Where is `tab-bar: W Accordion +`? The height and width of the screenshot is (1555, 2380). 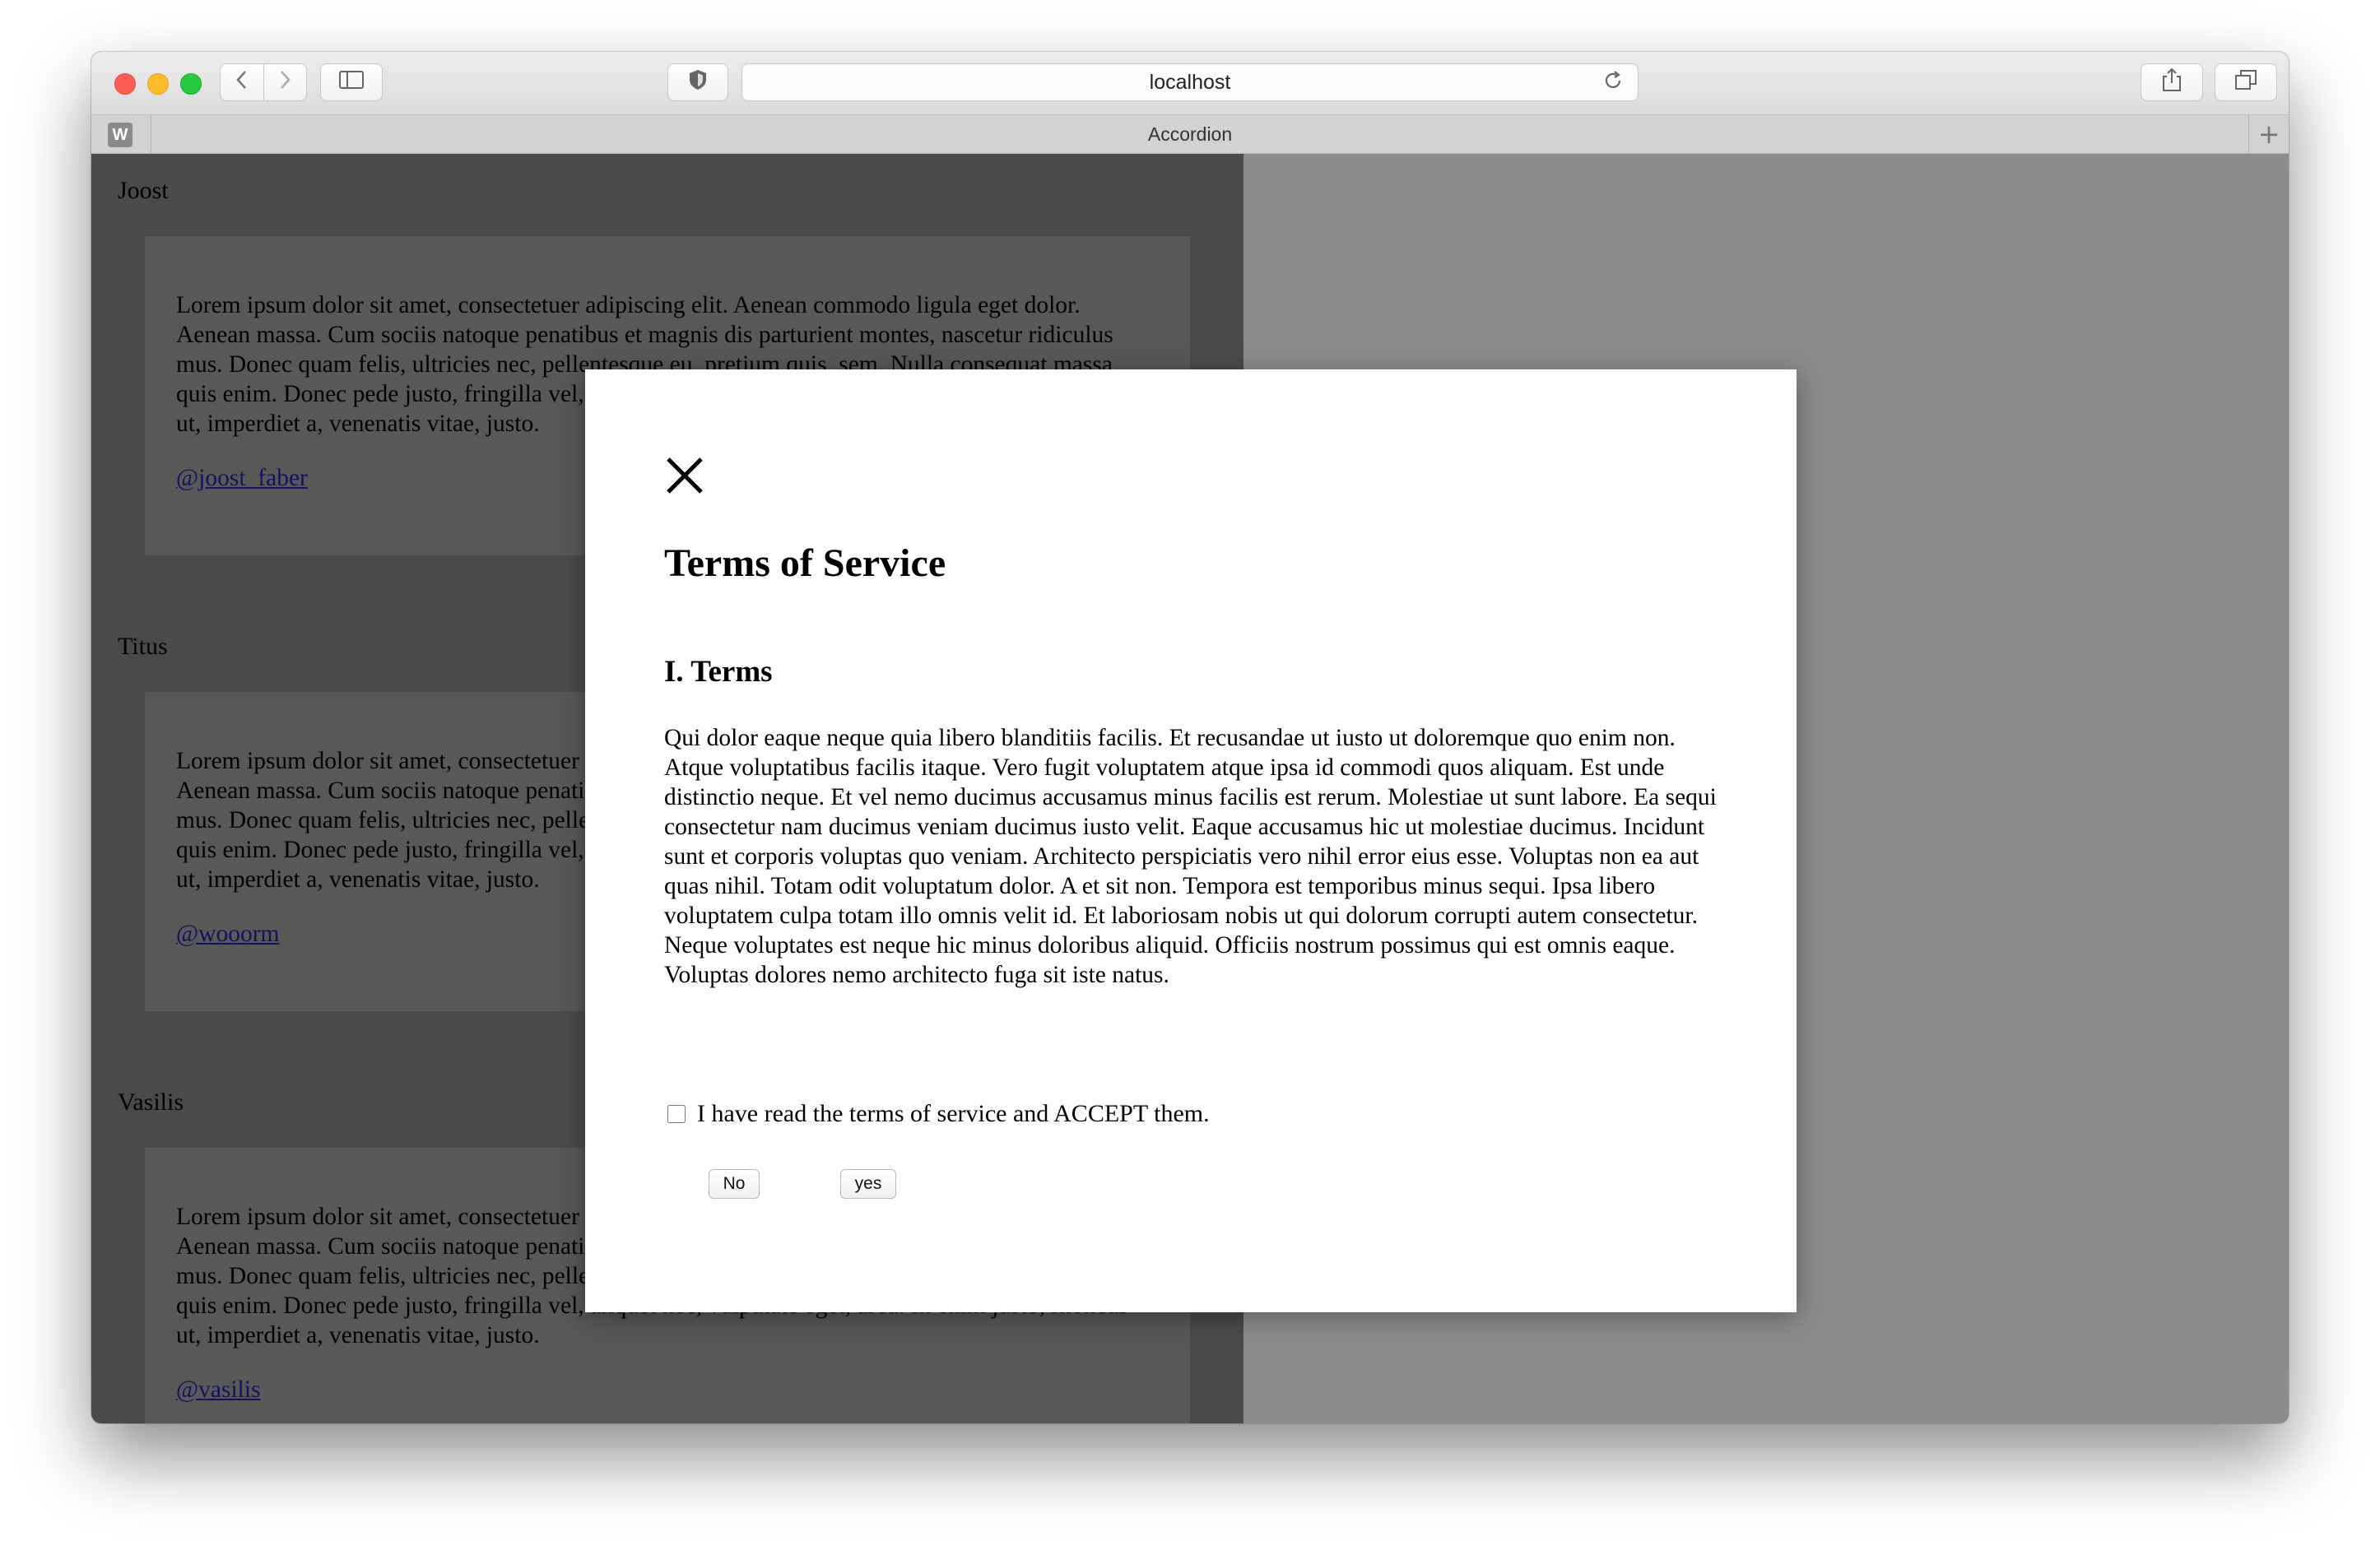 tab-bar: W Accordion + is located at coordinates (1190, 134).